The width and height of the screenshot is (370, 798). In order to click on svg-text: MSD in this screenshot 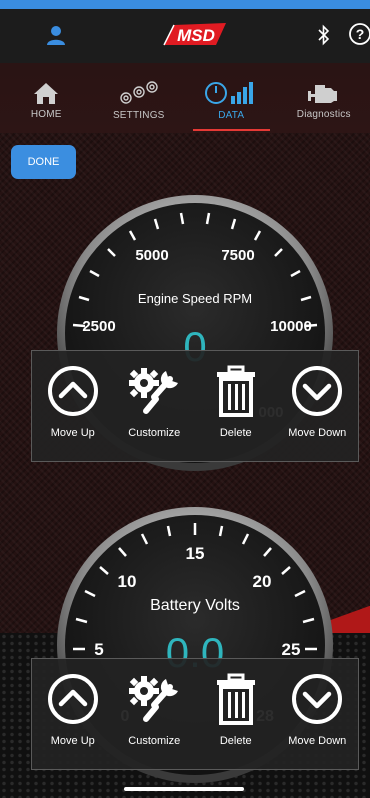, I will do `click(196, 35)`.